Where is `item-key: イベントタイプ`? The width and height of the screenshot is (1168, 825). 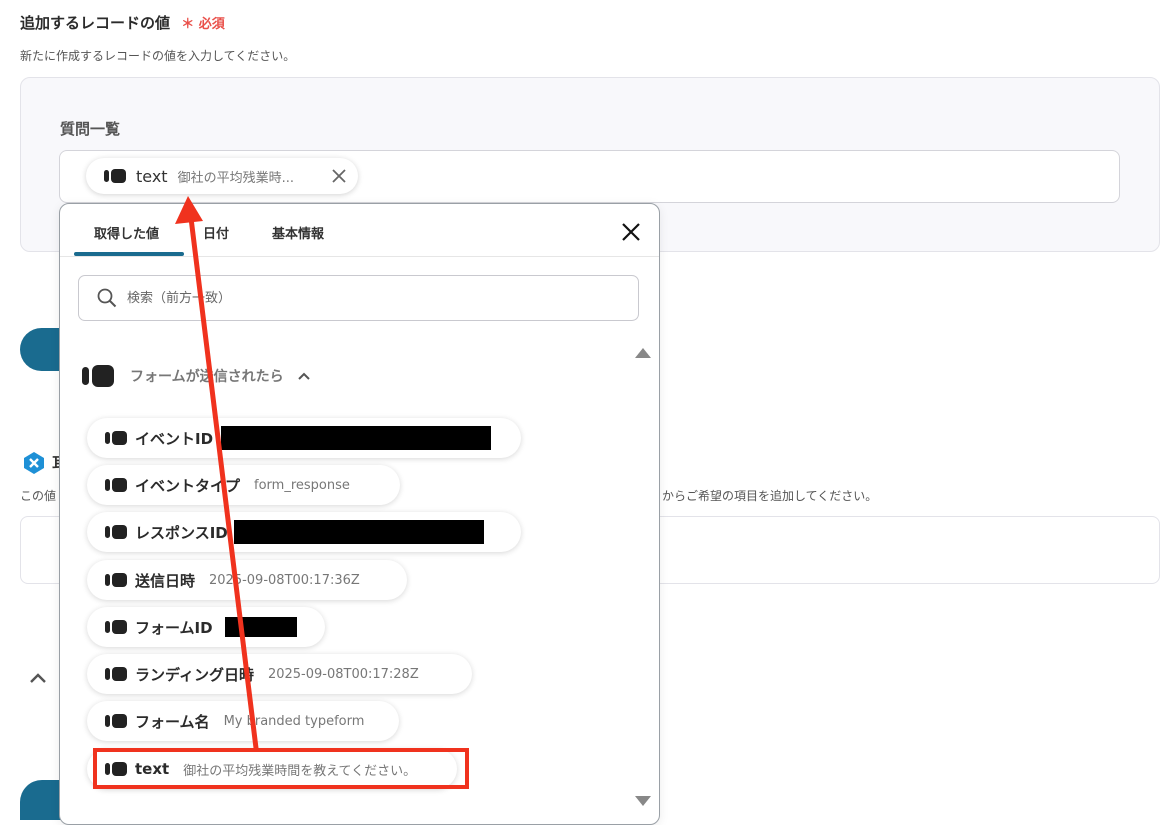
item-key: イベントタイプ is located at coordinates (188, 485).